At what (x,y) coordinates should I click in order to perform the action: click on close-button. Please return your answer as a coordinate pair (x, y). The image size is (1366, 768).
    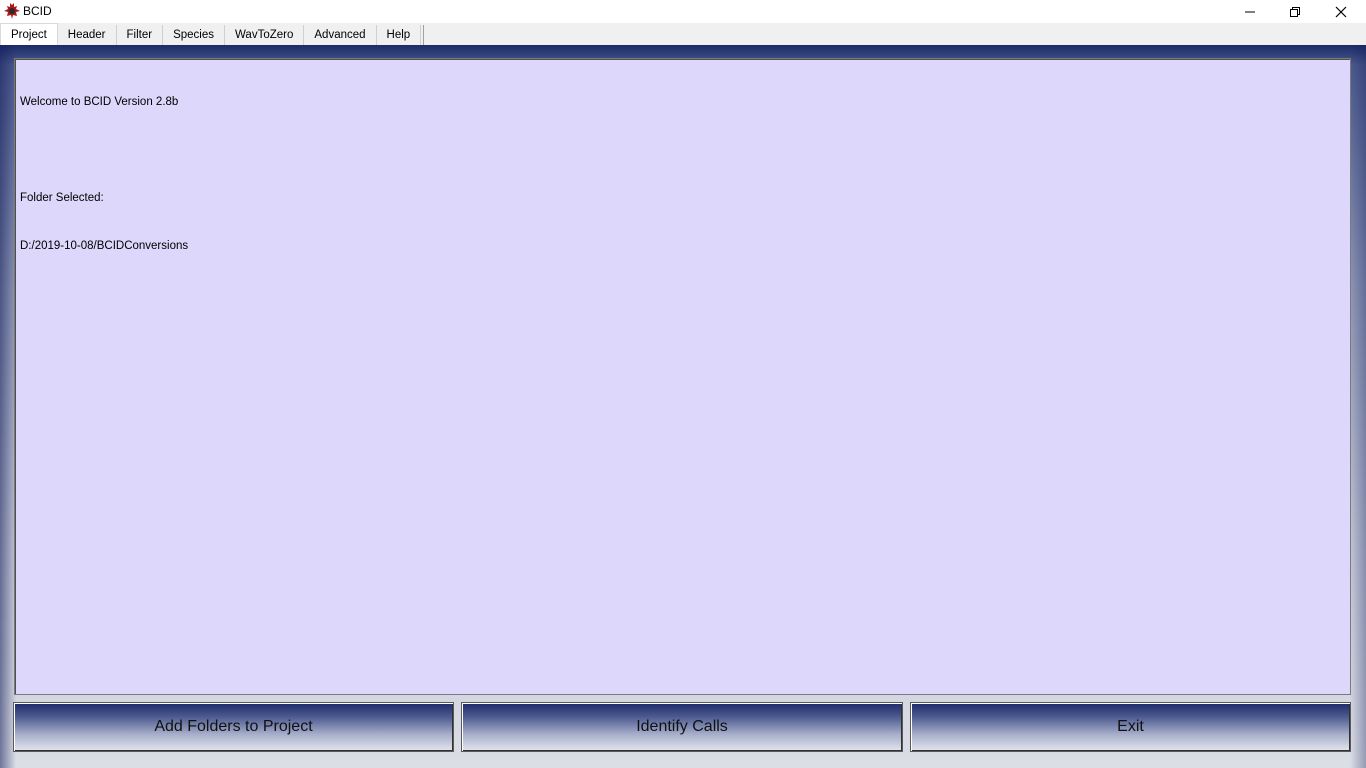
    Looking at the image, I should click on (1341, 11).